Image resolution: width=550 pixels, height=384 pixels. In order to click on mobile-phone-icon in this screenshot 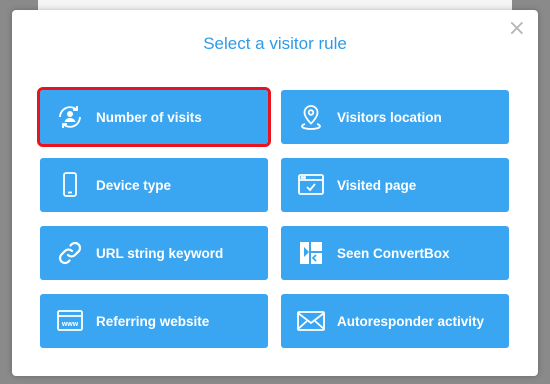, I will do `click(70, 185)`.